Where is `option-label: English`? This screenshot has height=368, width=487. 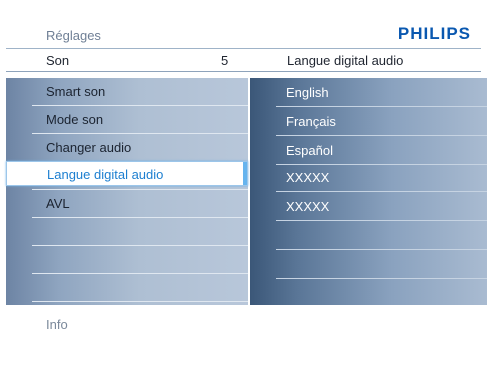
option-label: English is located at coordinates (307, 92).